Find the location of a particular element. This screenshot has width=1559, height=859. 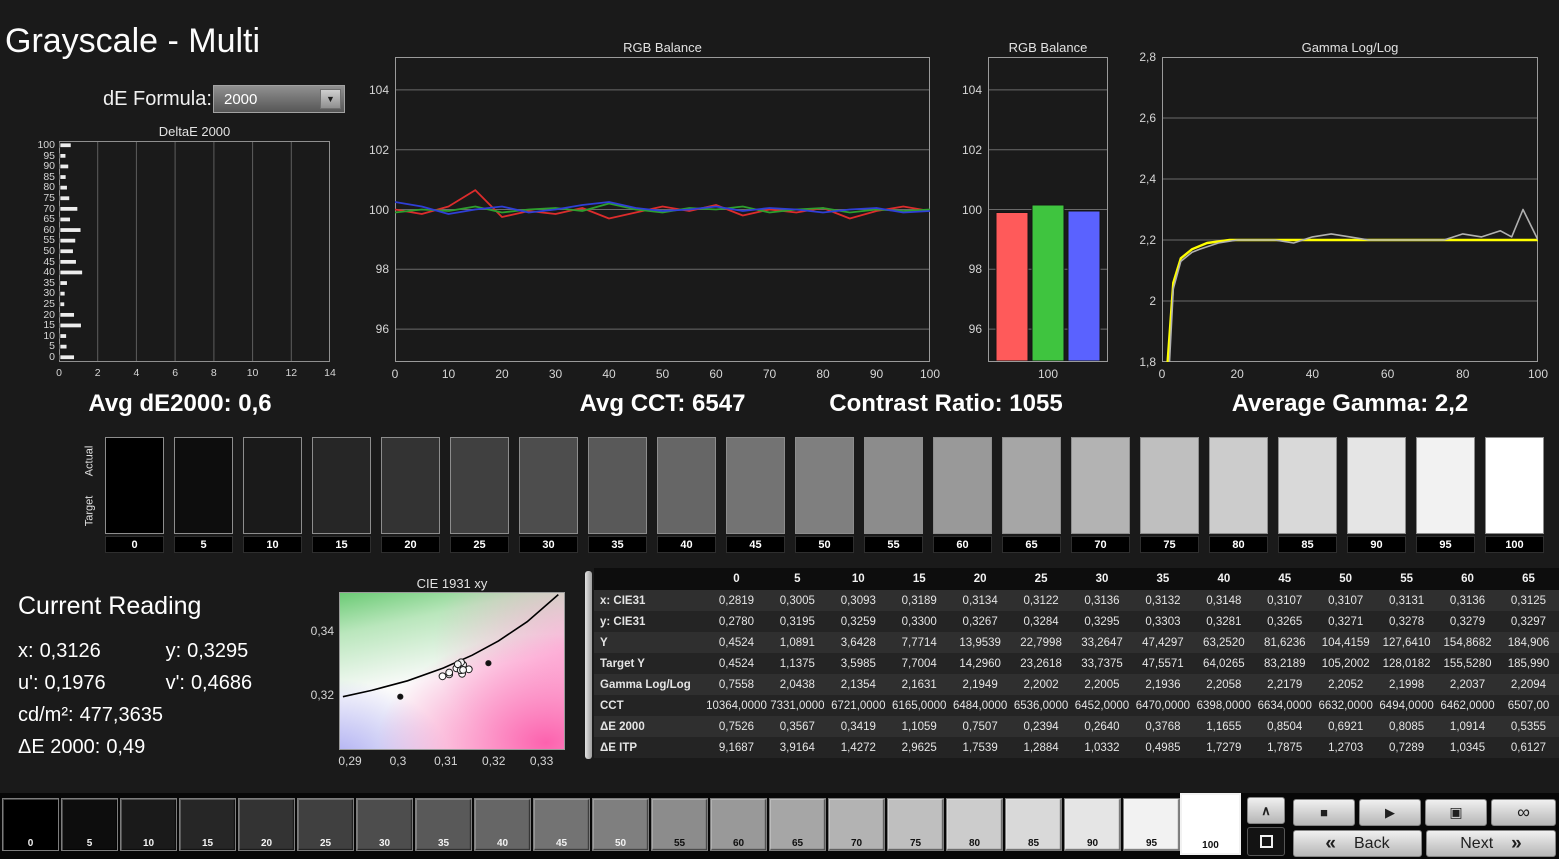

table-scrollbar is located at coordinates (588, 665).